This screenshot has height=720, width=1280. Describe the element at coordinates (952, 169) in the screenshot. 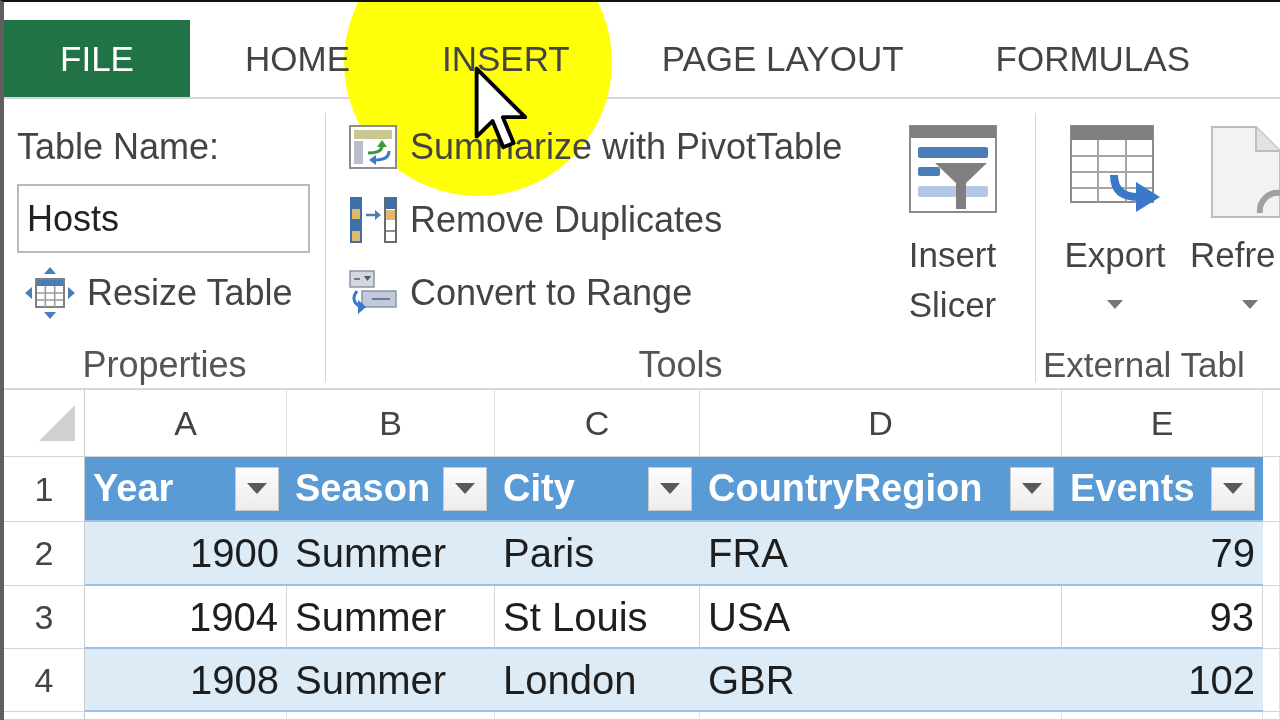

I see `filter-panel-icon` at that location.